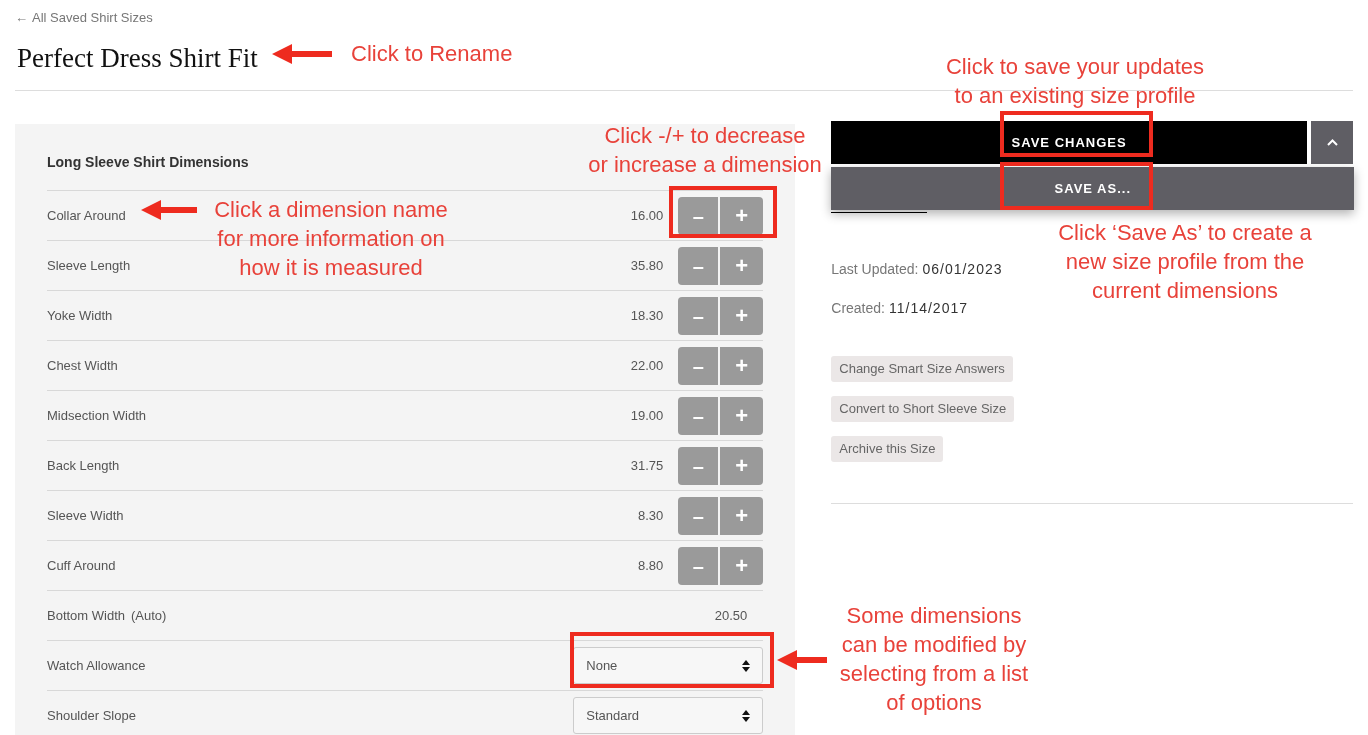  What do you see at coordinates (705, 150) in the screenshot?
I see `annotation-text: Click -/+ to decrease or increase a dimension` at bounding box center [705, 150].